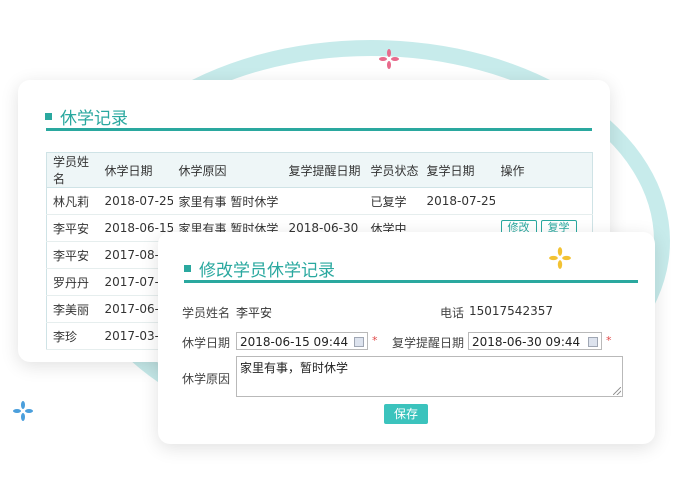 The height and width of the screenshot is (490, 687). What do you see at coordinates (323, 170) in the screenshot?
I see `column-header: 复学提醒日期` at bounding box center [323, 170].